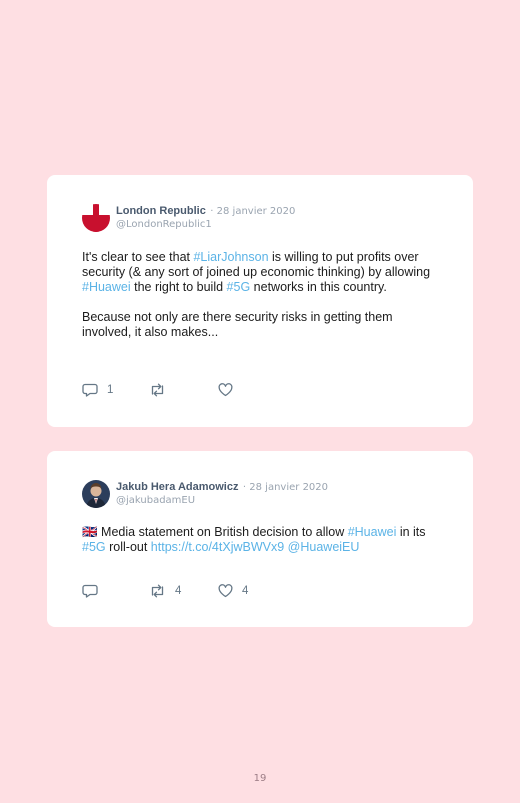  Describe the element at coordinates (217, 547) in the screenshot. I see `tweet-link: https://t.co/4tXjwBWVx9` at that location.